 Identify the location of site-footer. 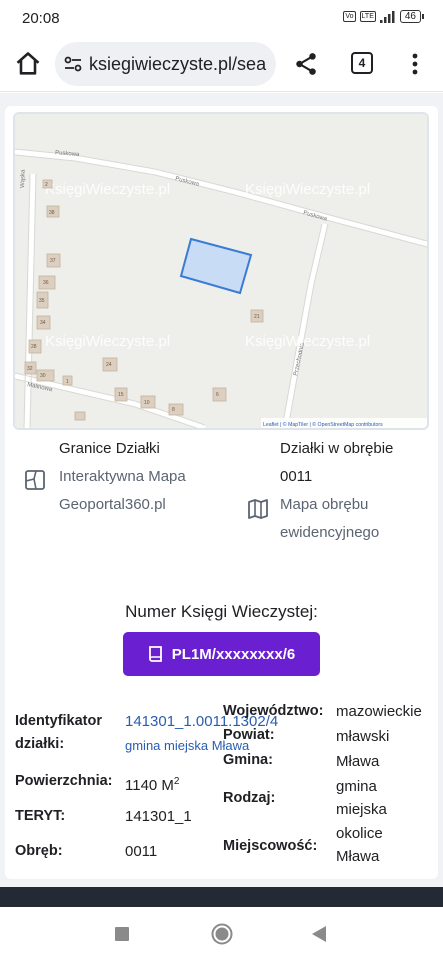
(221, 897).